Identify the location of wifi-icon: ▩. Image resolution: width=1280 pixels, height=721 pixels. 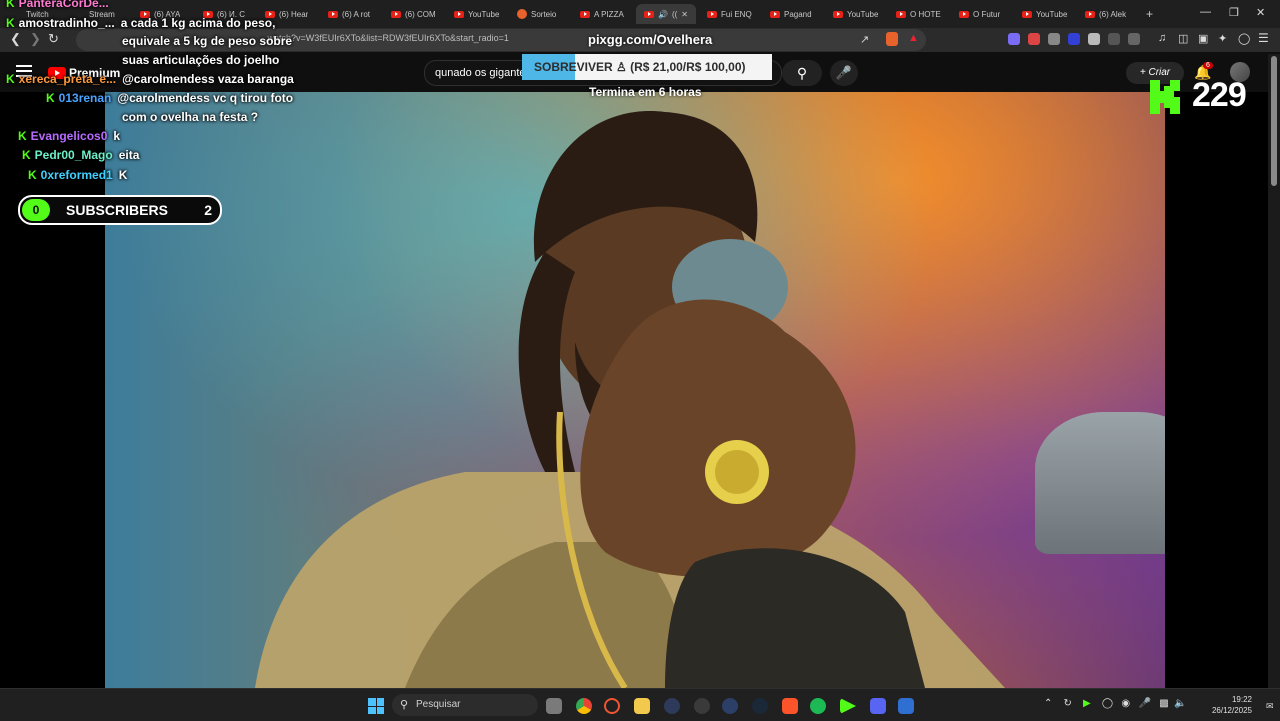
(1163, 703).